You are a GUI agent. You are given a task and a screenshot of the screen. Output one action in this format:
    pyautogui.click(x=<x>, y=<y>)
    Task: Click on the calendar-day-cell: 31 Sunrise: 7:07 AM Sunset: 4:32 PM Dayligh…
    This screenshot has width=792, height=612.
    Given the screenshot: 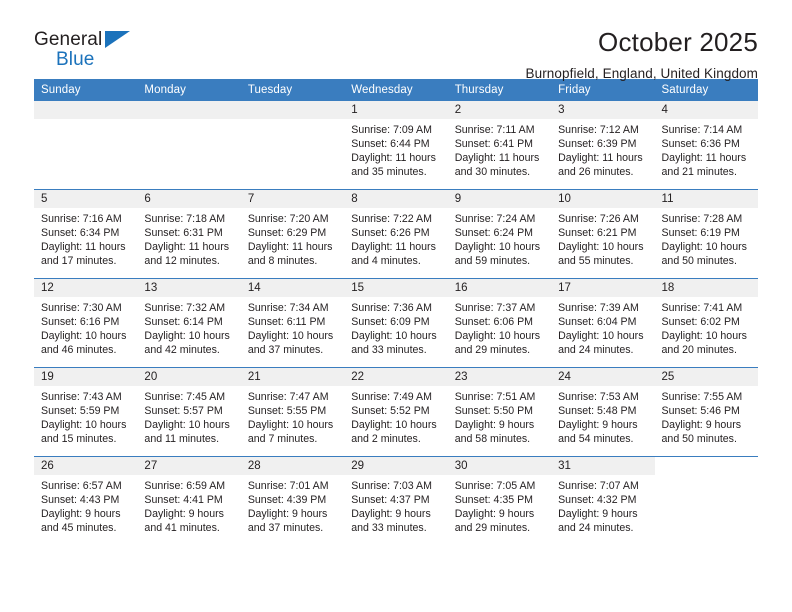 What is the action you would take?
    pyautogui.click(x=603, y=500)
    